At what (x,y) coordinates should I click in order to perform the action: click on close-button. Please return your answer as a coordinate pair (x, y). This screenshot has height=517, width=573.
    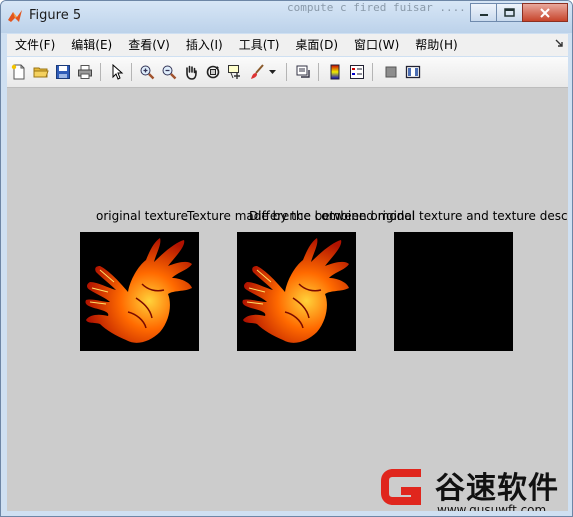
    Looking at the image, I should click on (545, 12).